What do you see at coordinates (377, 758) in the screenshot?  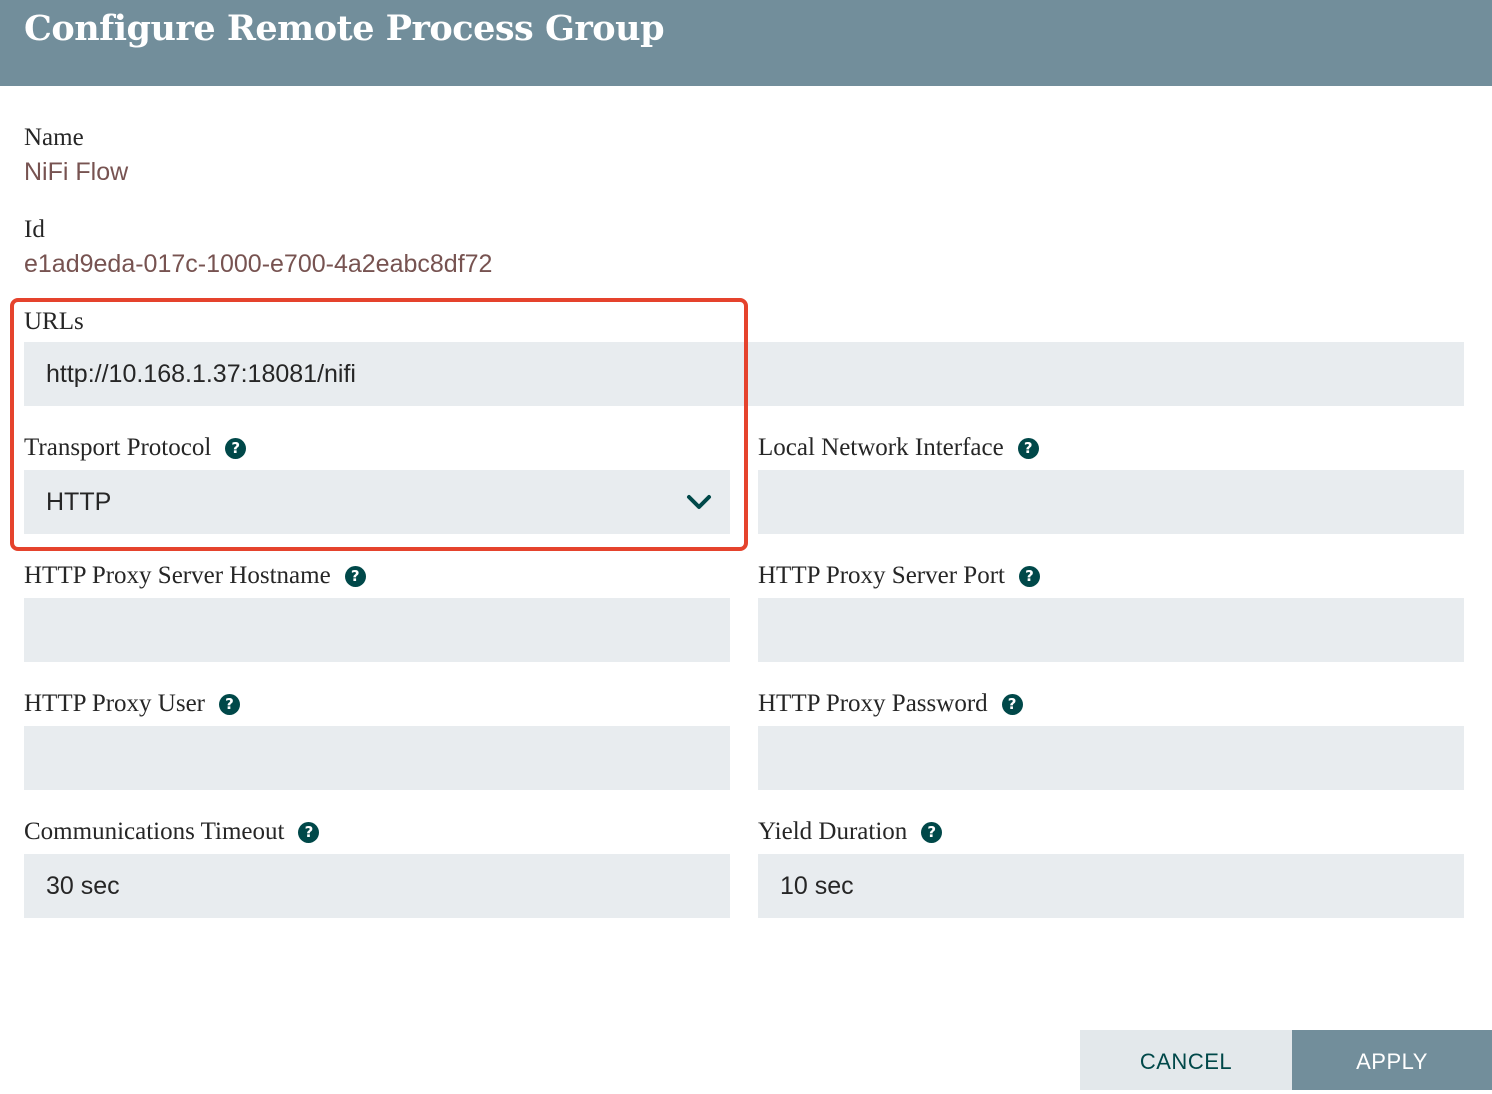 I see `proxy-user-input` at bounding box center [377, 758].